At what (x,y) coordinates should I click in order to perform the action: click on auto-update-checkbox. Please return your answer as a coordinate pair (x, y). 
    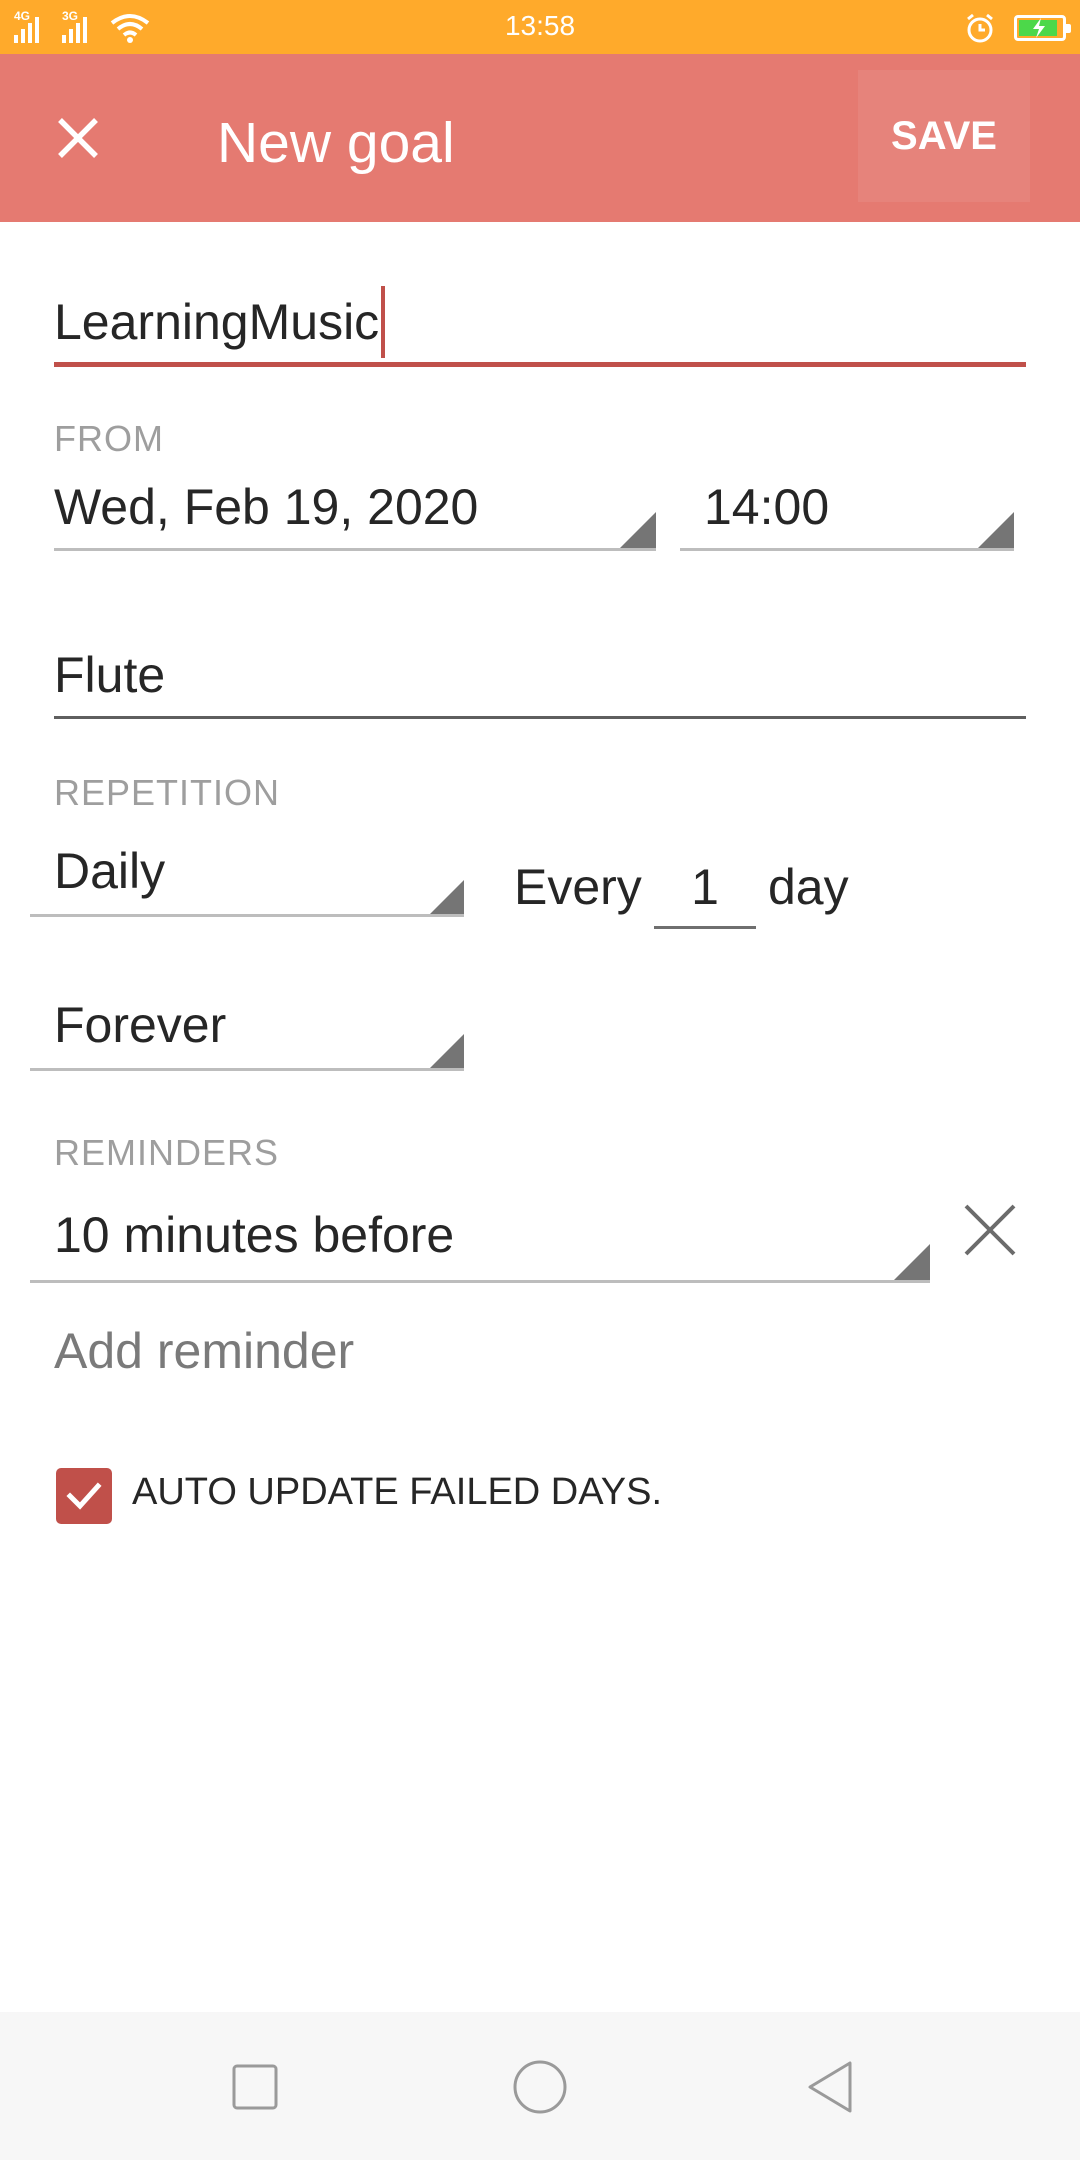
    Looking at the image, I should click on (84, 1496).